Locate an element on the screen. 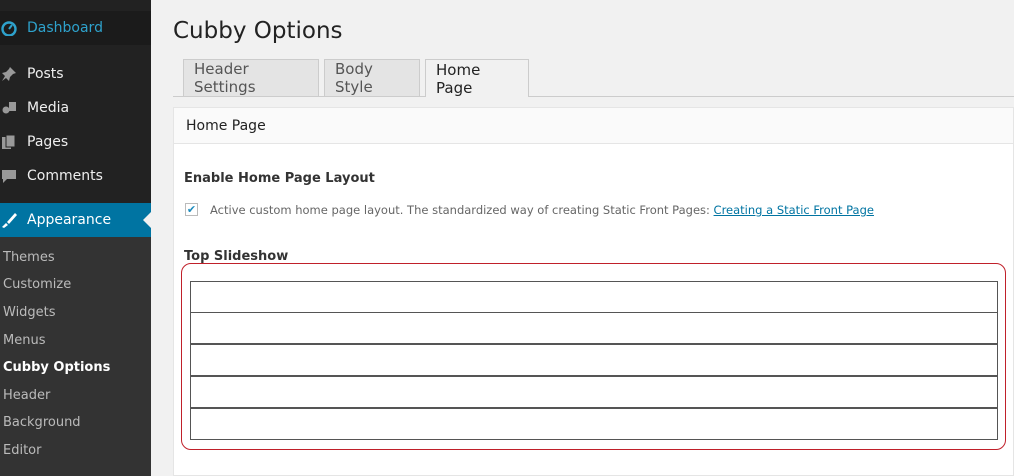  menu-pages-label: Pages is located at coordinates (48, 142).